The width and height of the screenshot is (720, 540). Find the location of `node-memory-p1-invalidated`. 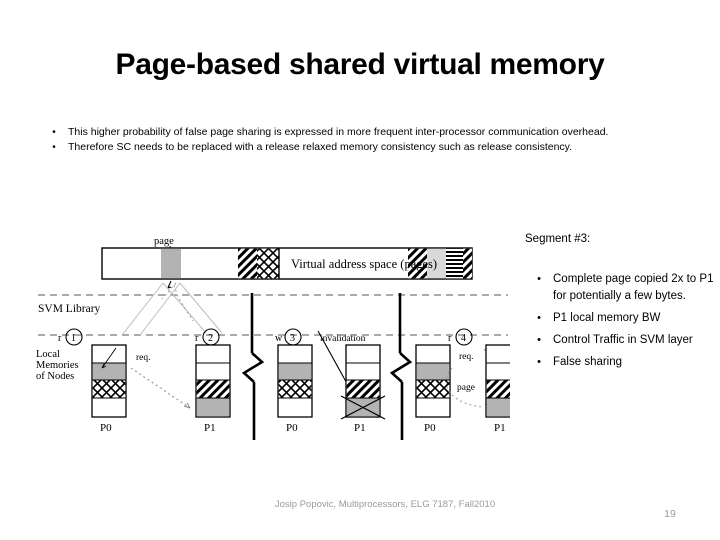

node-memory-p1-invalidated is located at coordinates (363, 382).